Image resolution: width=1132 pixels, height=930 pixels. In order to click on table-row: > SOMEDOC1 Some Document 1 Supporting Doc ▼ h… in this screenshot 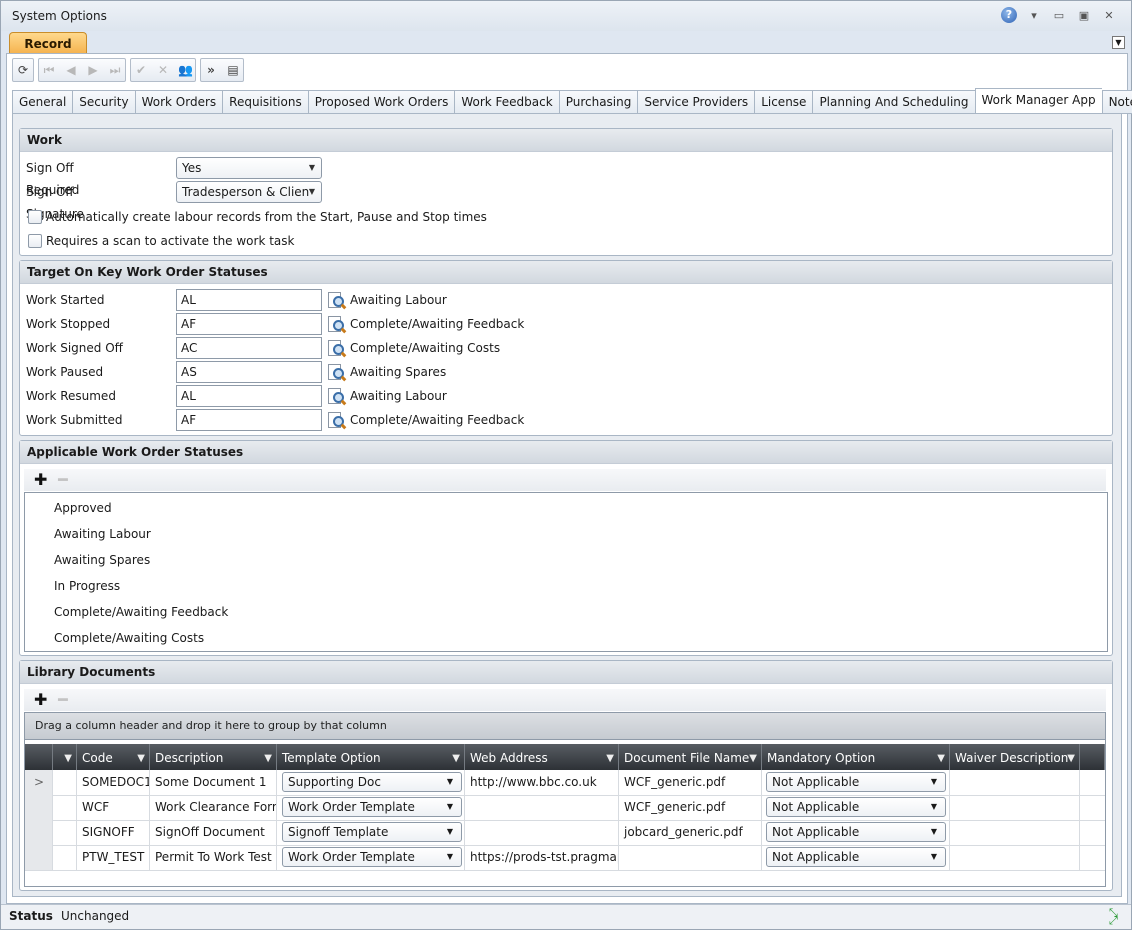, I will do `click(565, 783)`.